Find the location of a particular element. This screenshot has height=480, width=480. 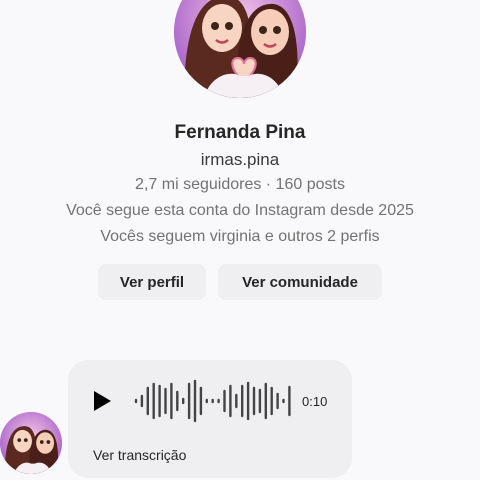

audio-message-bubble: 0:10 Ver transcrição is located at coordinates (210, 419).